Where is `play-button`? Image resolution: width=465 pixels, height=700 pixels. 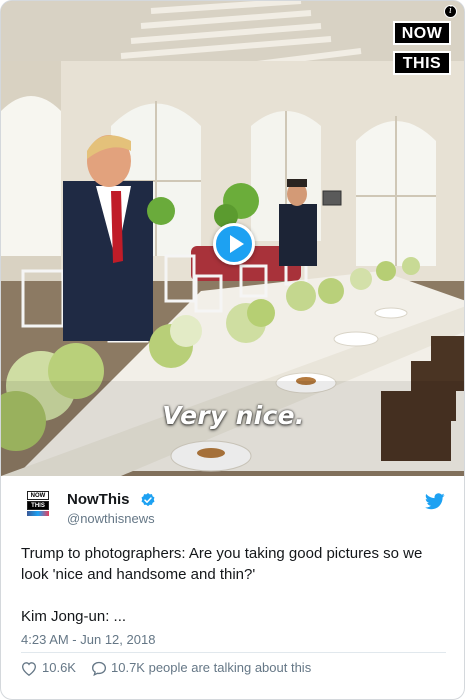 play-button is located at coordinates (234, 244).